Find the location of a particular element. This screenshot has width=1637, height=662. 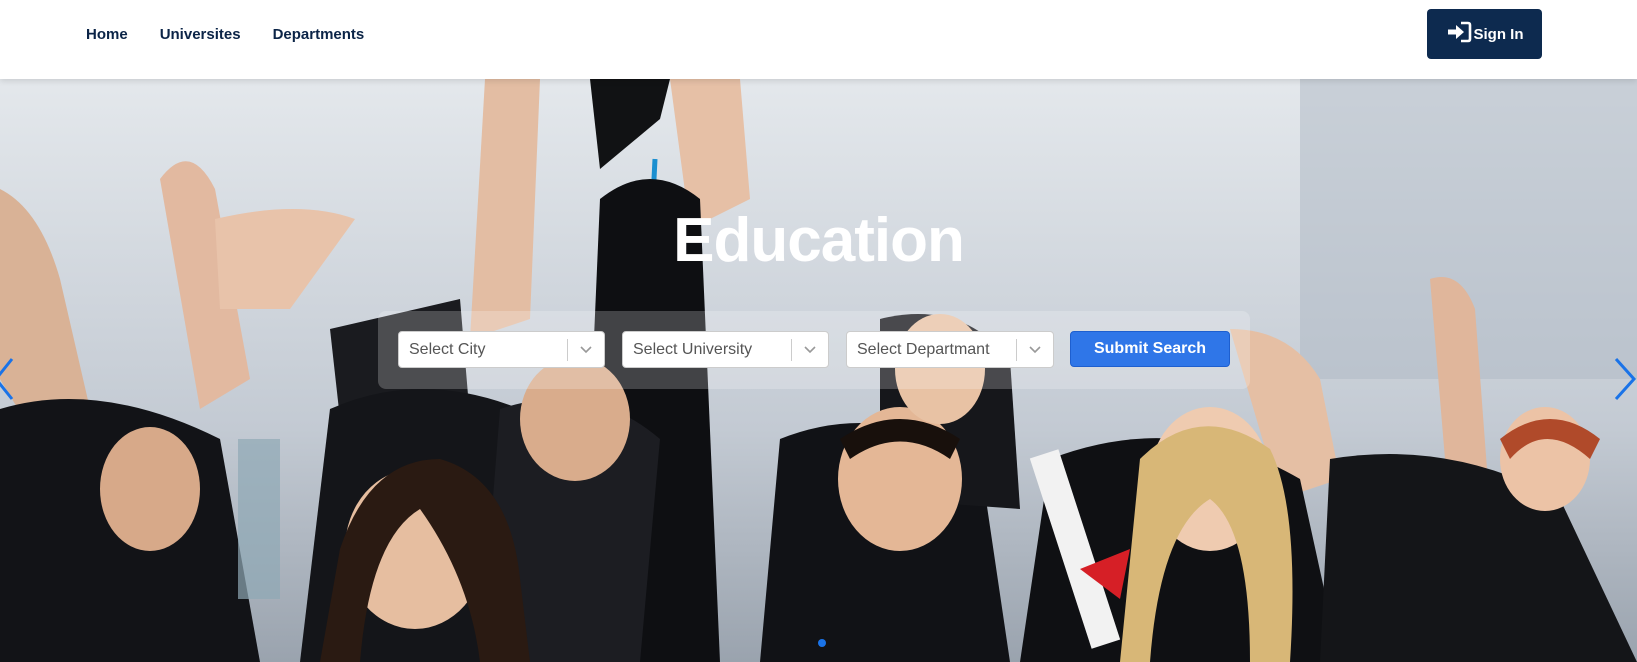

select-city-dropdown: Select City is located at coordinates (501, 349).